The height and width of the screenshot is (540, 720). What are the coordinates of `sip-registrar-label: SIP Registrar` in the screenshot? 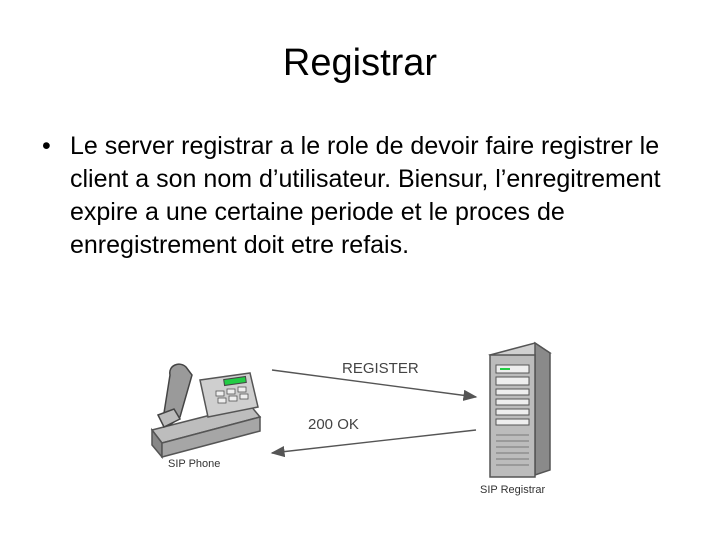 It's located at (513, 490).